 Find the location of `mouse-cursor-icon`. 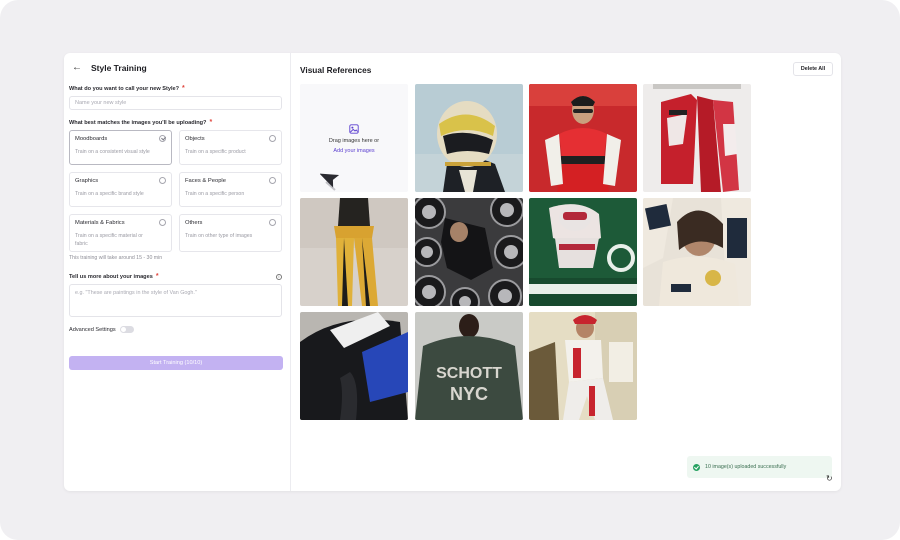

mouse-cursor-icon is located at coordinates (330, 182).